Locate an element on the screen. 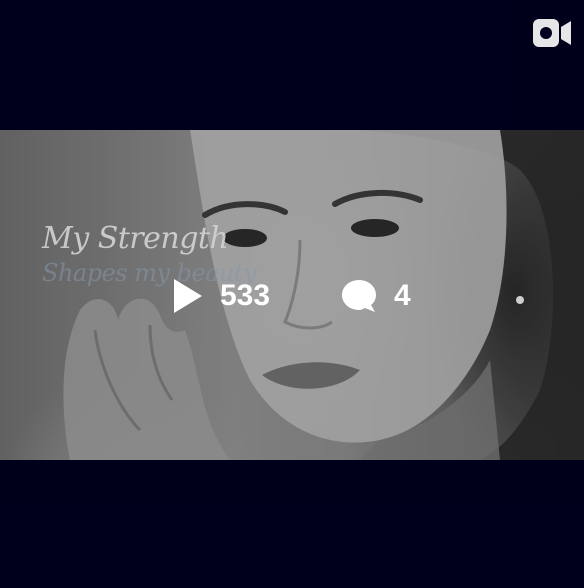  video-camera-icon is located at coordinates (552, 33).